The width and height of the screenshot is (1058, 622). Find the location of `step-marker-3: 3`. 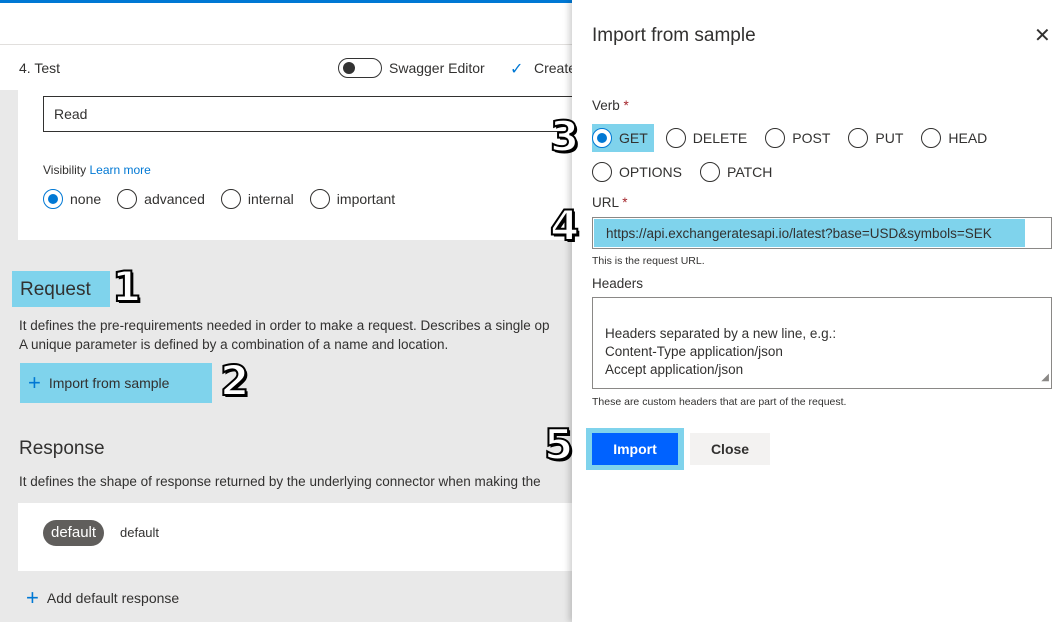

step-marker-3: 3 is located at coordinates (564, 136).